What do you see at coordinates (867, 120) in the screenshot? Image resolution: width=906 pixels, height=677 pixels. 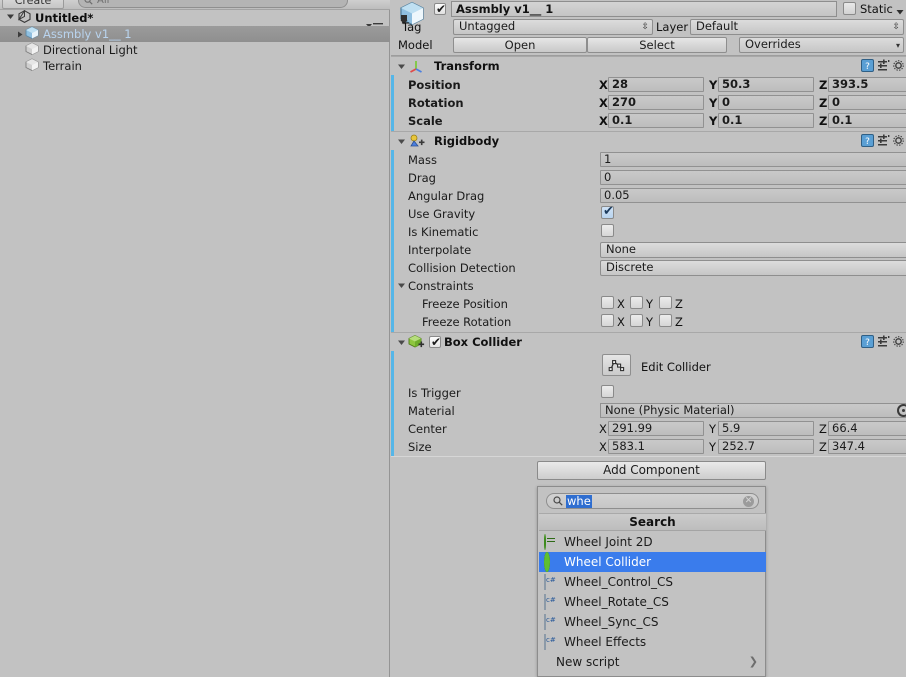 I see `scale-z-input: 0.1` at bounding box center [867, 120].